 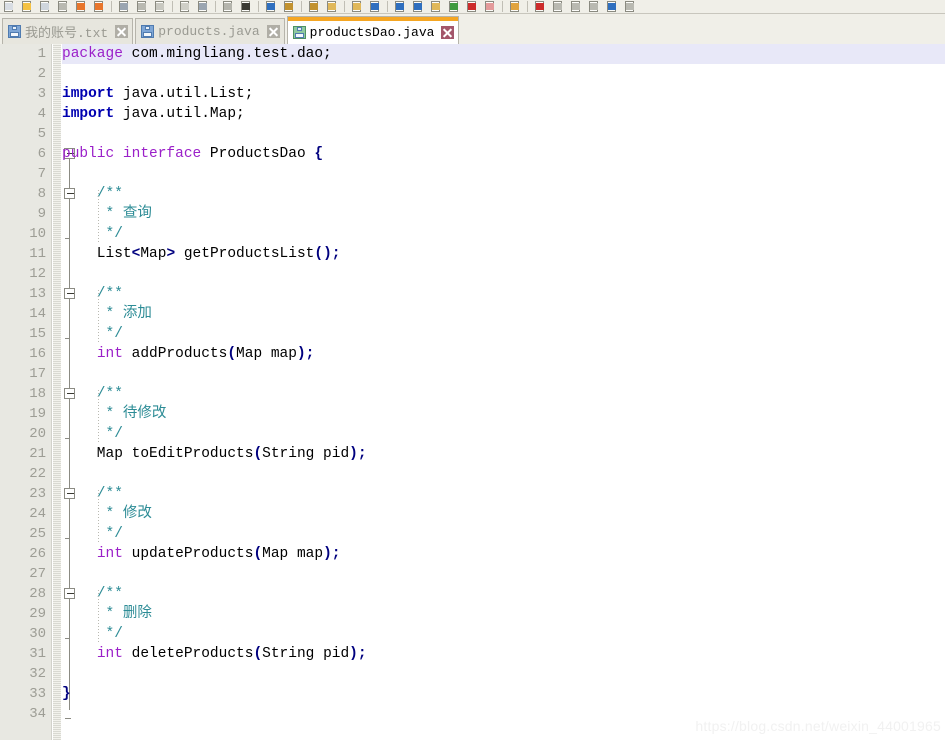 What do you see at coordinates (472, 514) in the screenshot?
I see `code-line: 24 * 修改` at bounding box center [472, 514].